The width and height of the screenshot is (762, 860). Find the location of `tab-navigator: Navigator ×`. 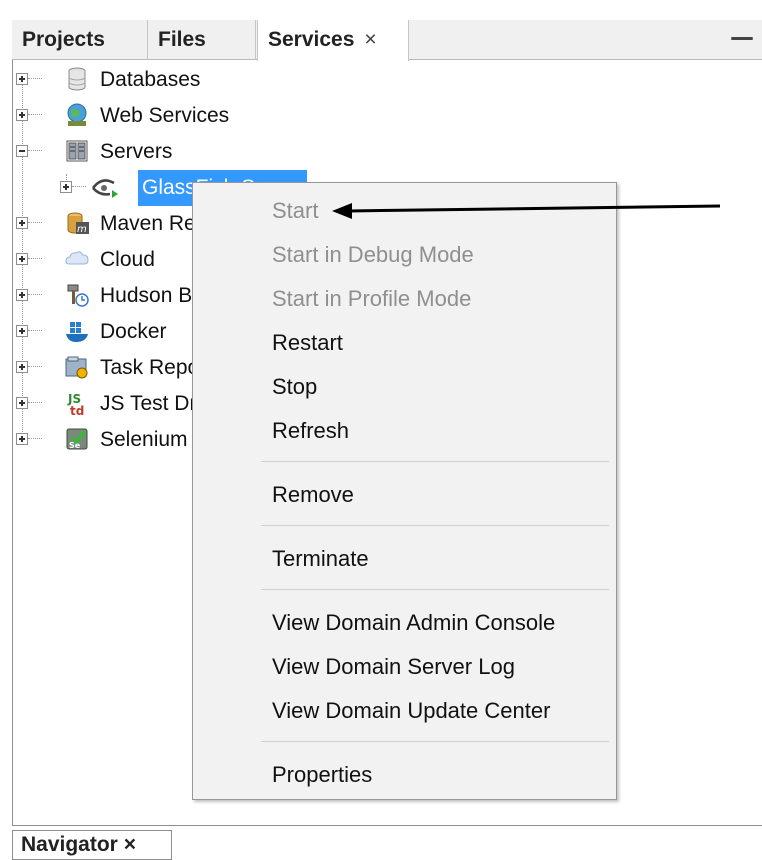

tab-navigator: Navigator × is located at coordinates (92, 845).